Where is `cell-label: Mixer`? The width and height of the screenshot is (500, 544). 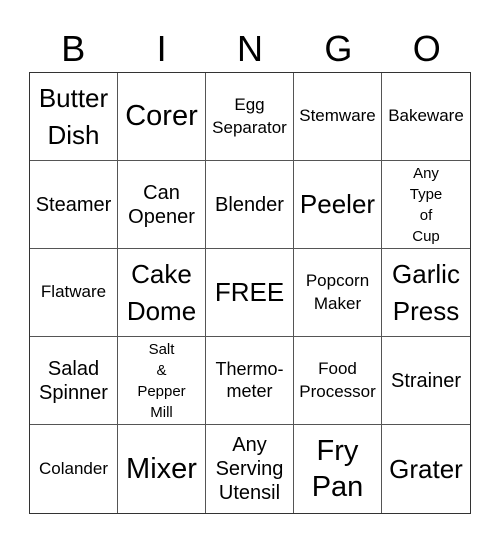
cell-label: Mixer is located at coordinates (161, 468).